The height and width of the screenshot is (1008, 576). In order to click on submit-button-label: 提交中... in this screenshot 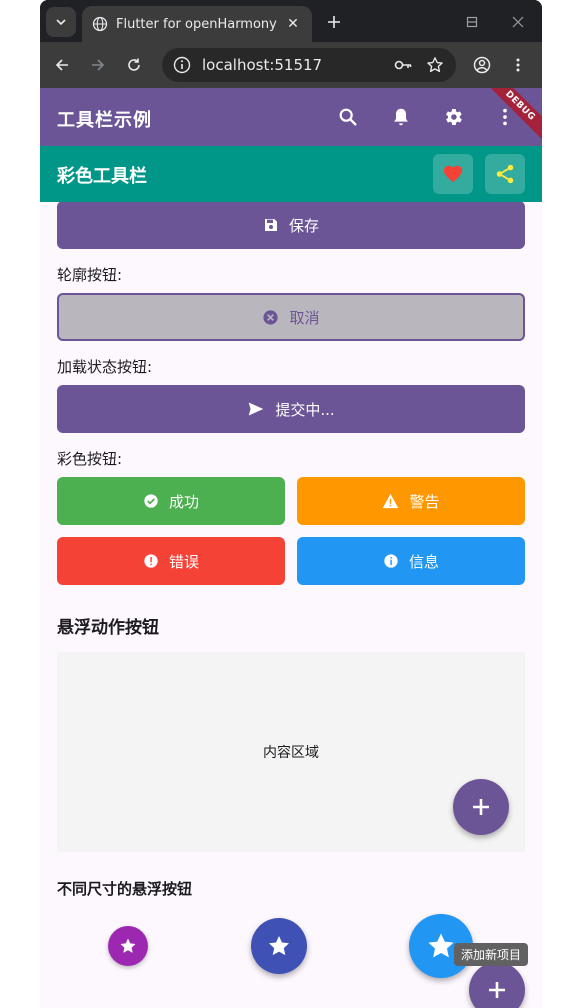, I will do `click(305, 409)`.